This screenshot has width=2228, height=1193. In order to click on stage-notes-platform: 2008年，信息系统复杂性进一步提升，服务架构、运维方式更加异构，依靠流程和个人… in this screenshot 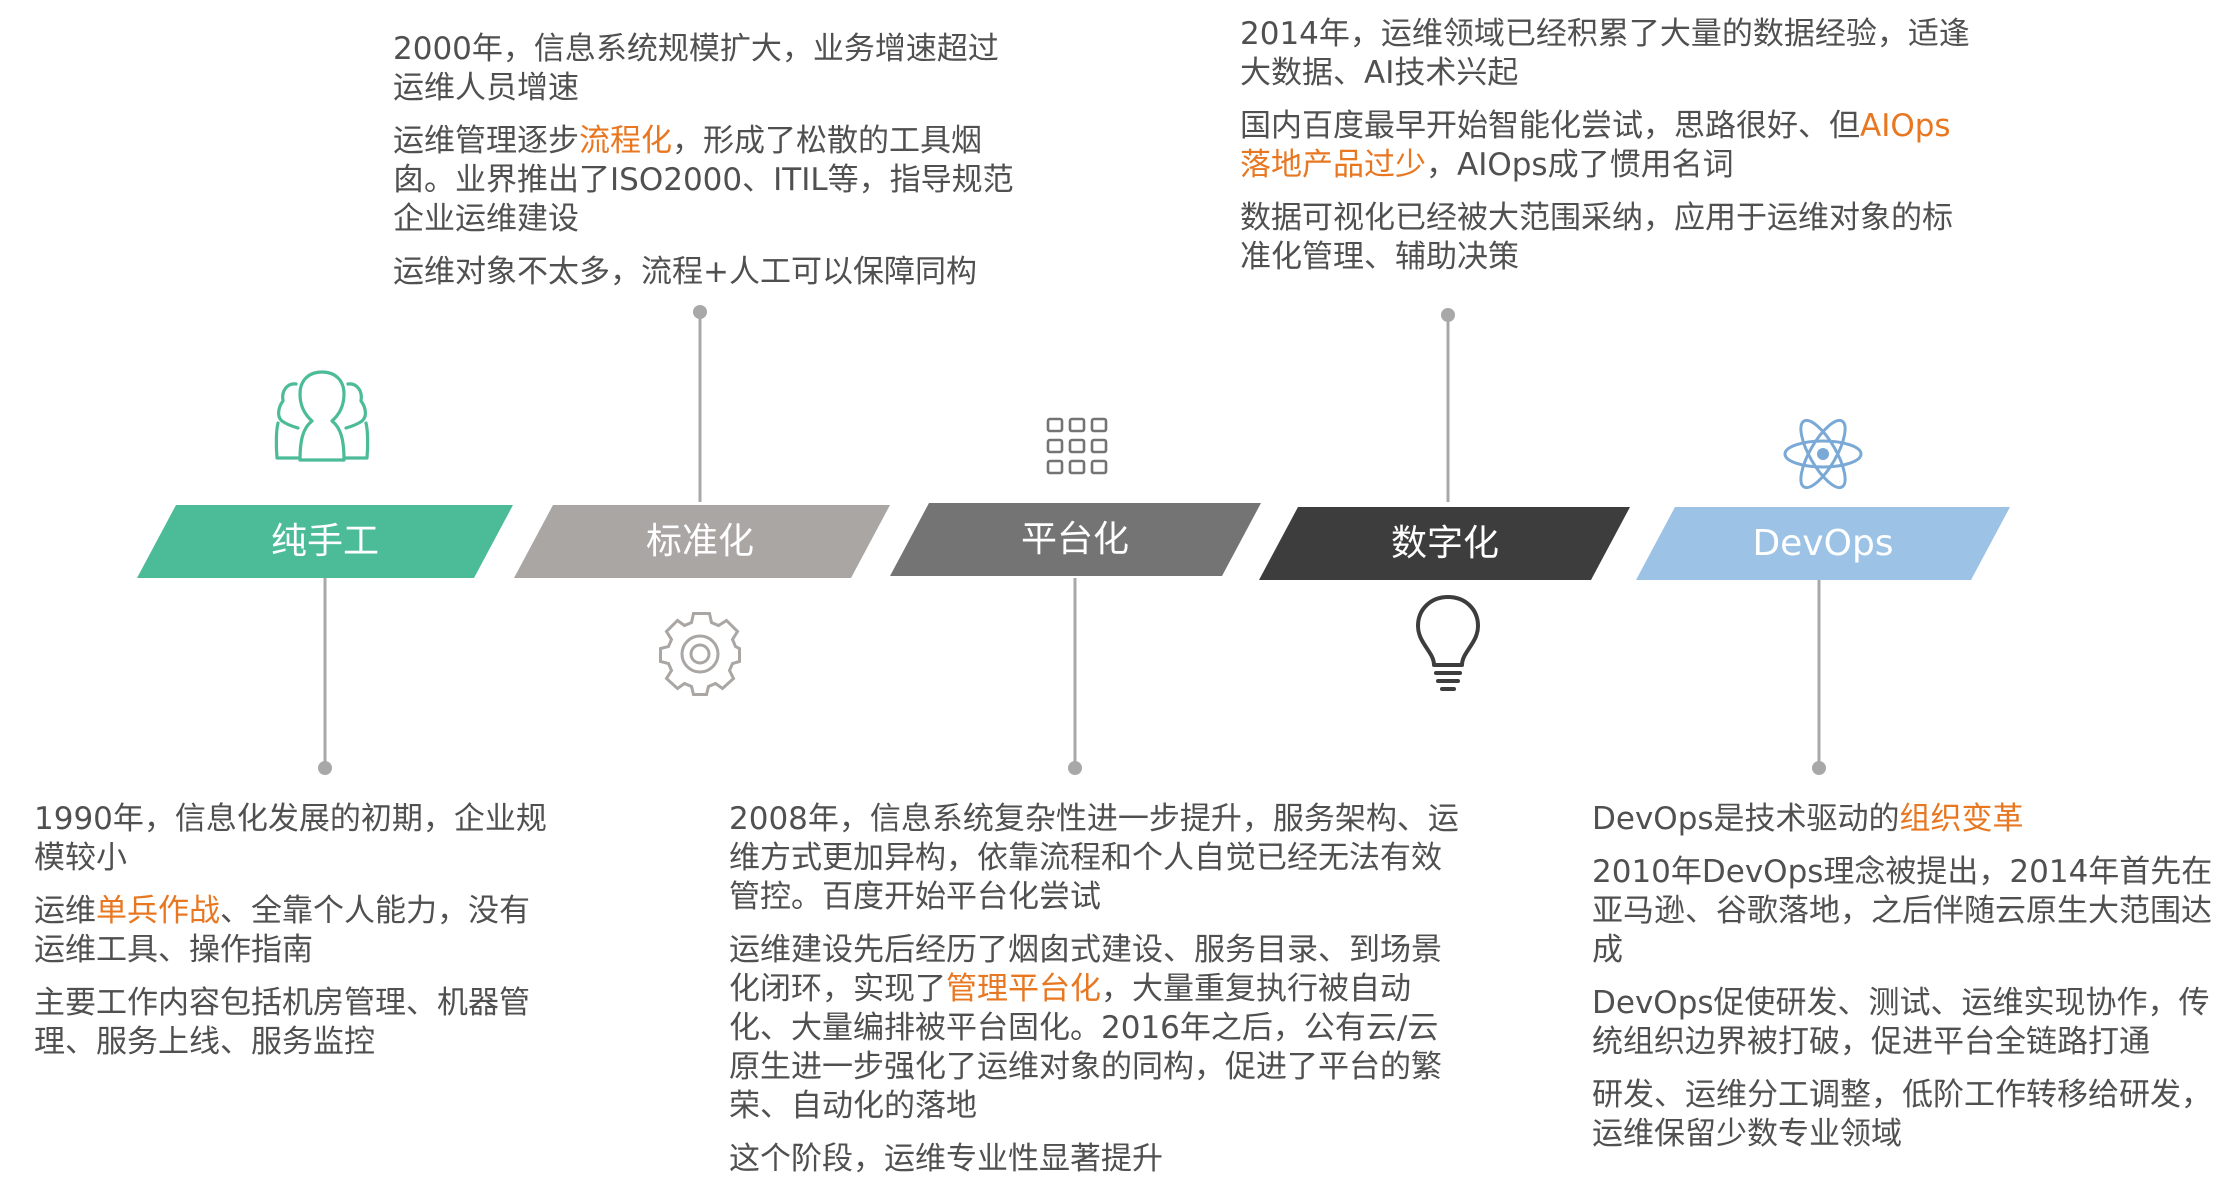, I will do `click(1099, 996)`.